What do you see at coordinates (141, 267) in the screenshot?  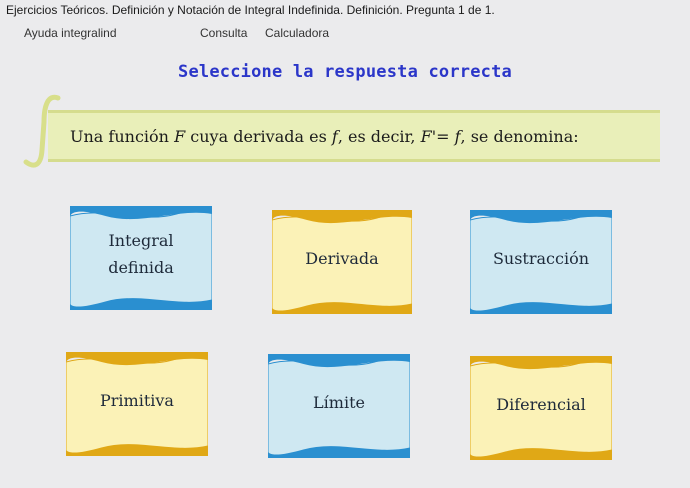 I see `answer-option-text: definida` at bounding box center [141, 267].